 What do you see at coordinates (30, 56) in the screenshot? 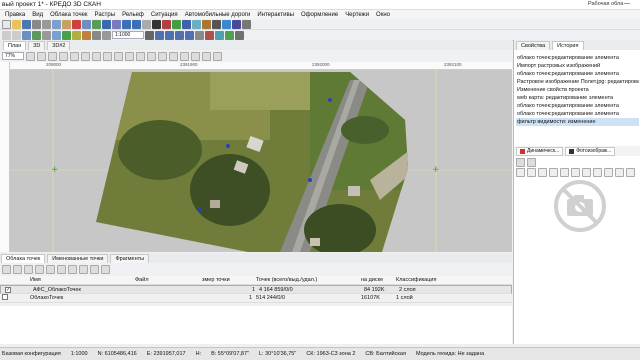
I see `zoom-in-icon` at bounding box center [30, 56].